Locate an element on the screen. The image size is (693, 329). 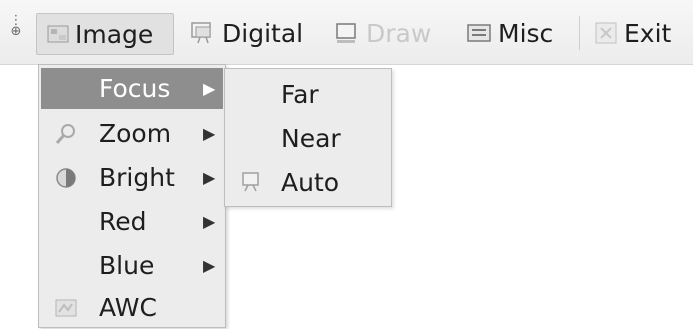
menu-exit: Exit is located at coordinates (632, 33).